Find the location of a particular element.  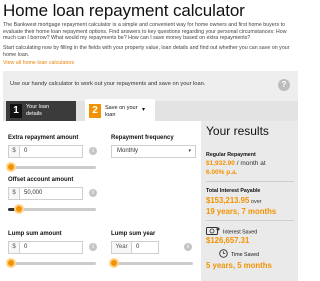

total-interest-line: $153,213.95 over is located at coordinates (234, 200).